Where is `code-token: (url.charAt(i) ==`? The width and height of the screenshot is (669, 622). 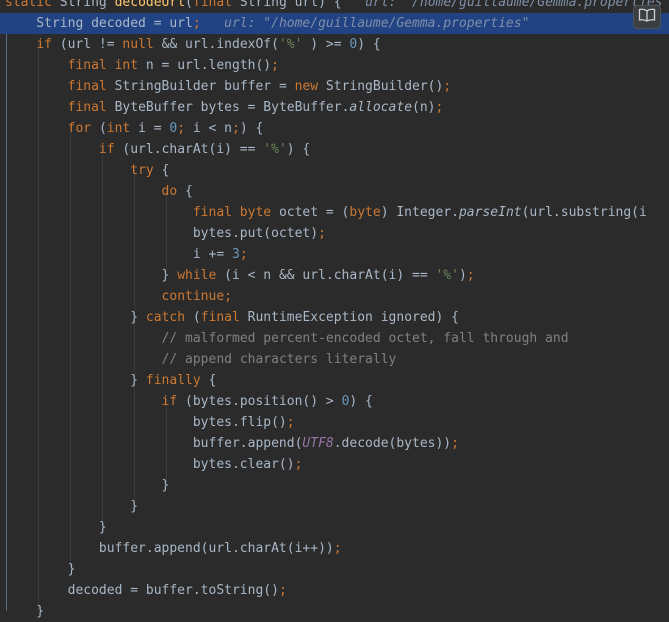
code-token: (url.charAt(i) == is located at coordinates (193, 149).